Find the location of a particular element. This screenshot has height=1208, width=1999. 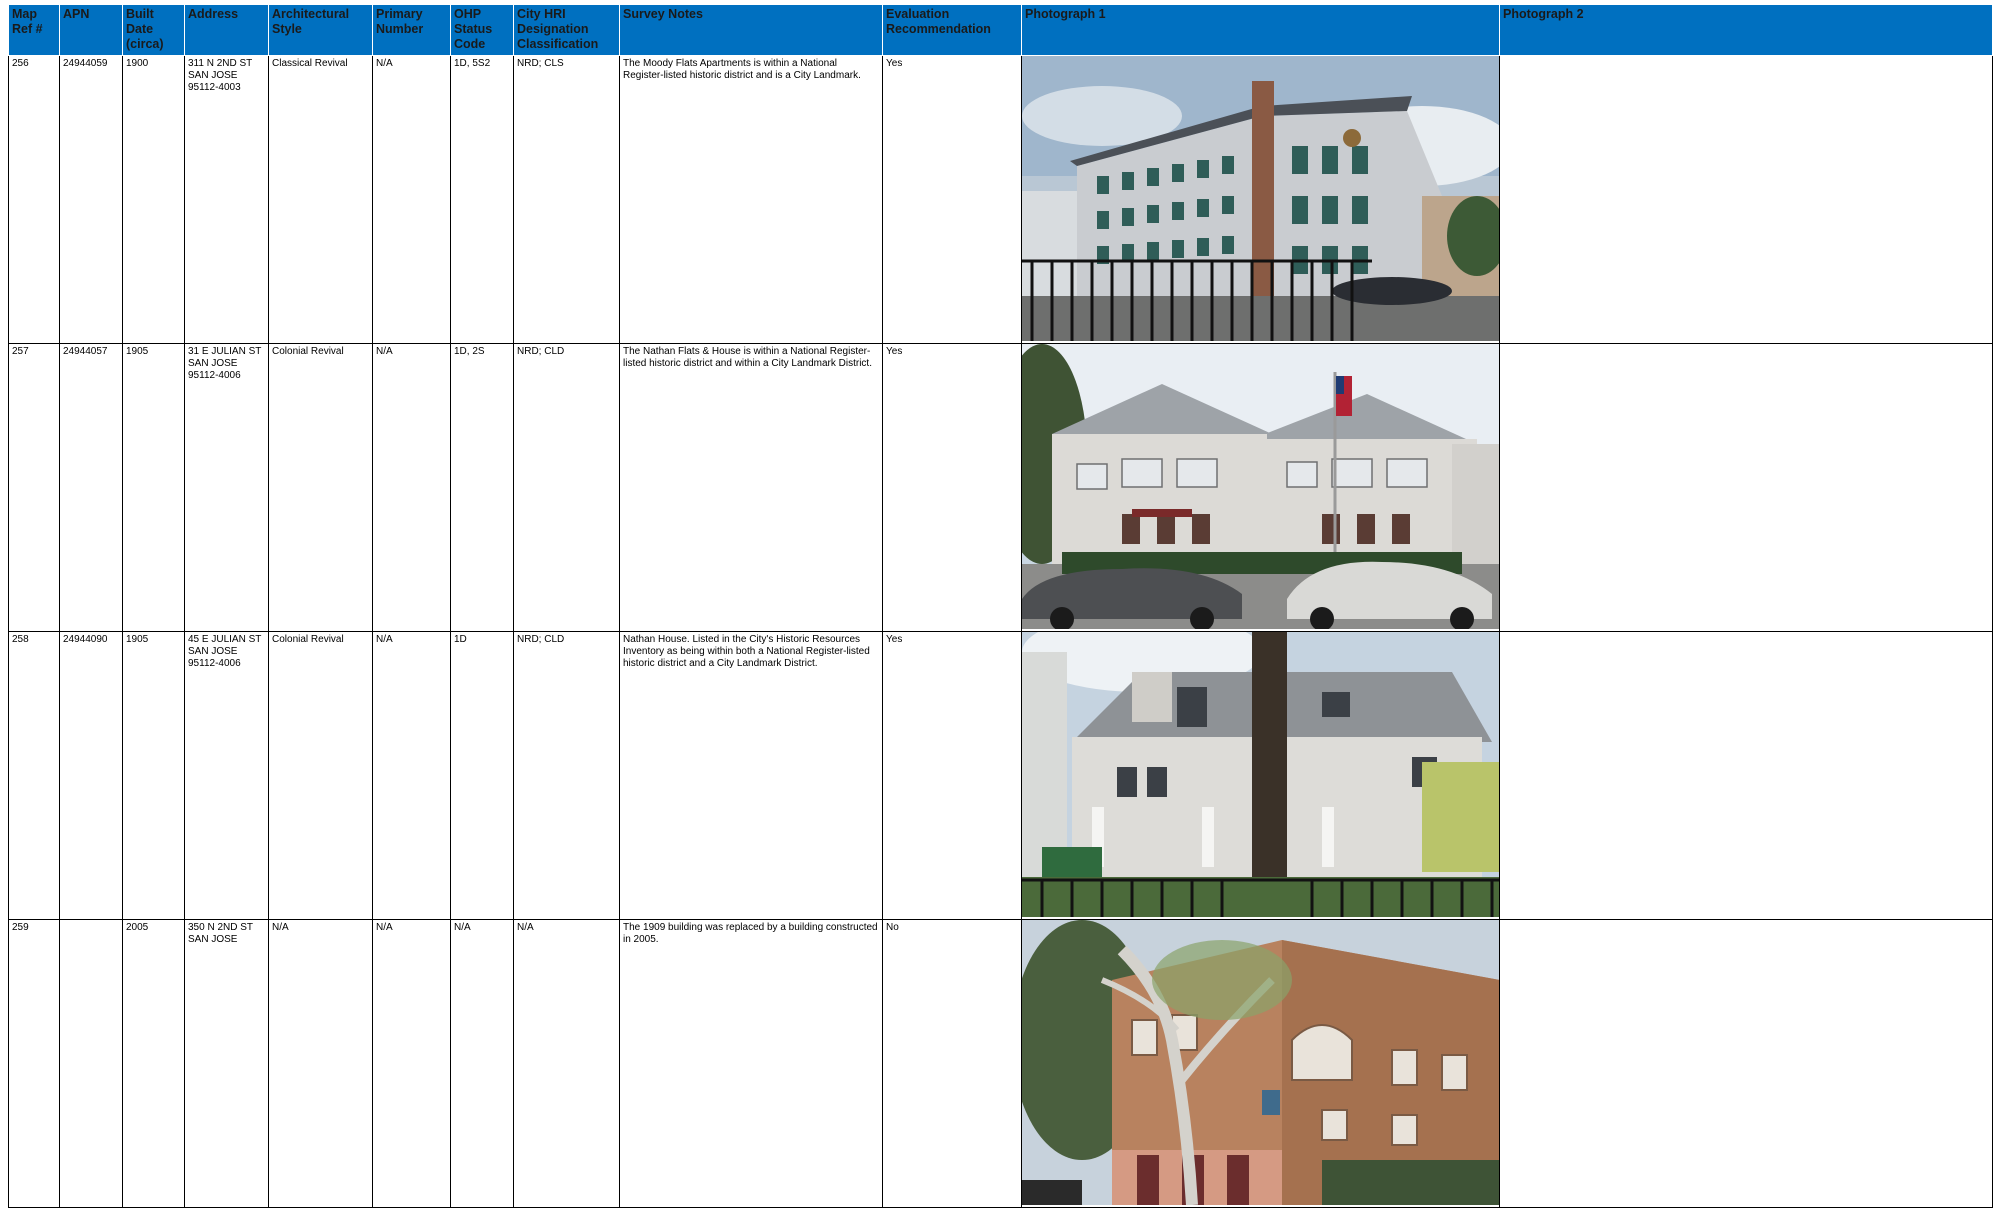

ohp-status-cell: N/A is located at coordinates (482, 1063).